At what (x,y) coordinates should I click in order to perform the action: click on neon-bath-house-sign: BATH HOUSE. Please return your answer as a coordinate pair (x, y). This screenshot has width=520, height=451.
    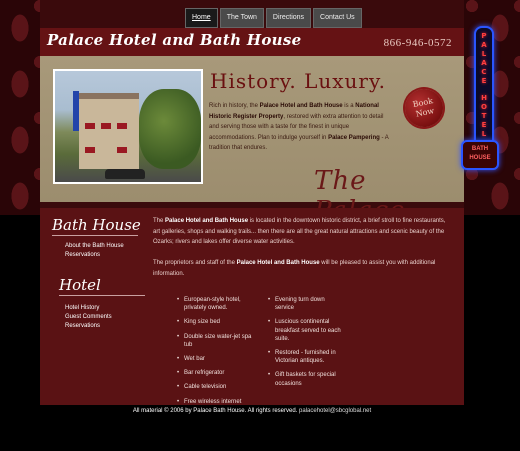
    Looking at the image, I should click on (480, 155).